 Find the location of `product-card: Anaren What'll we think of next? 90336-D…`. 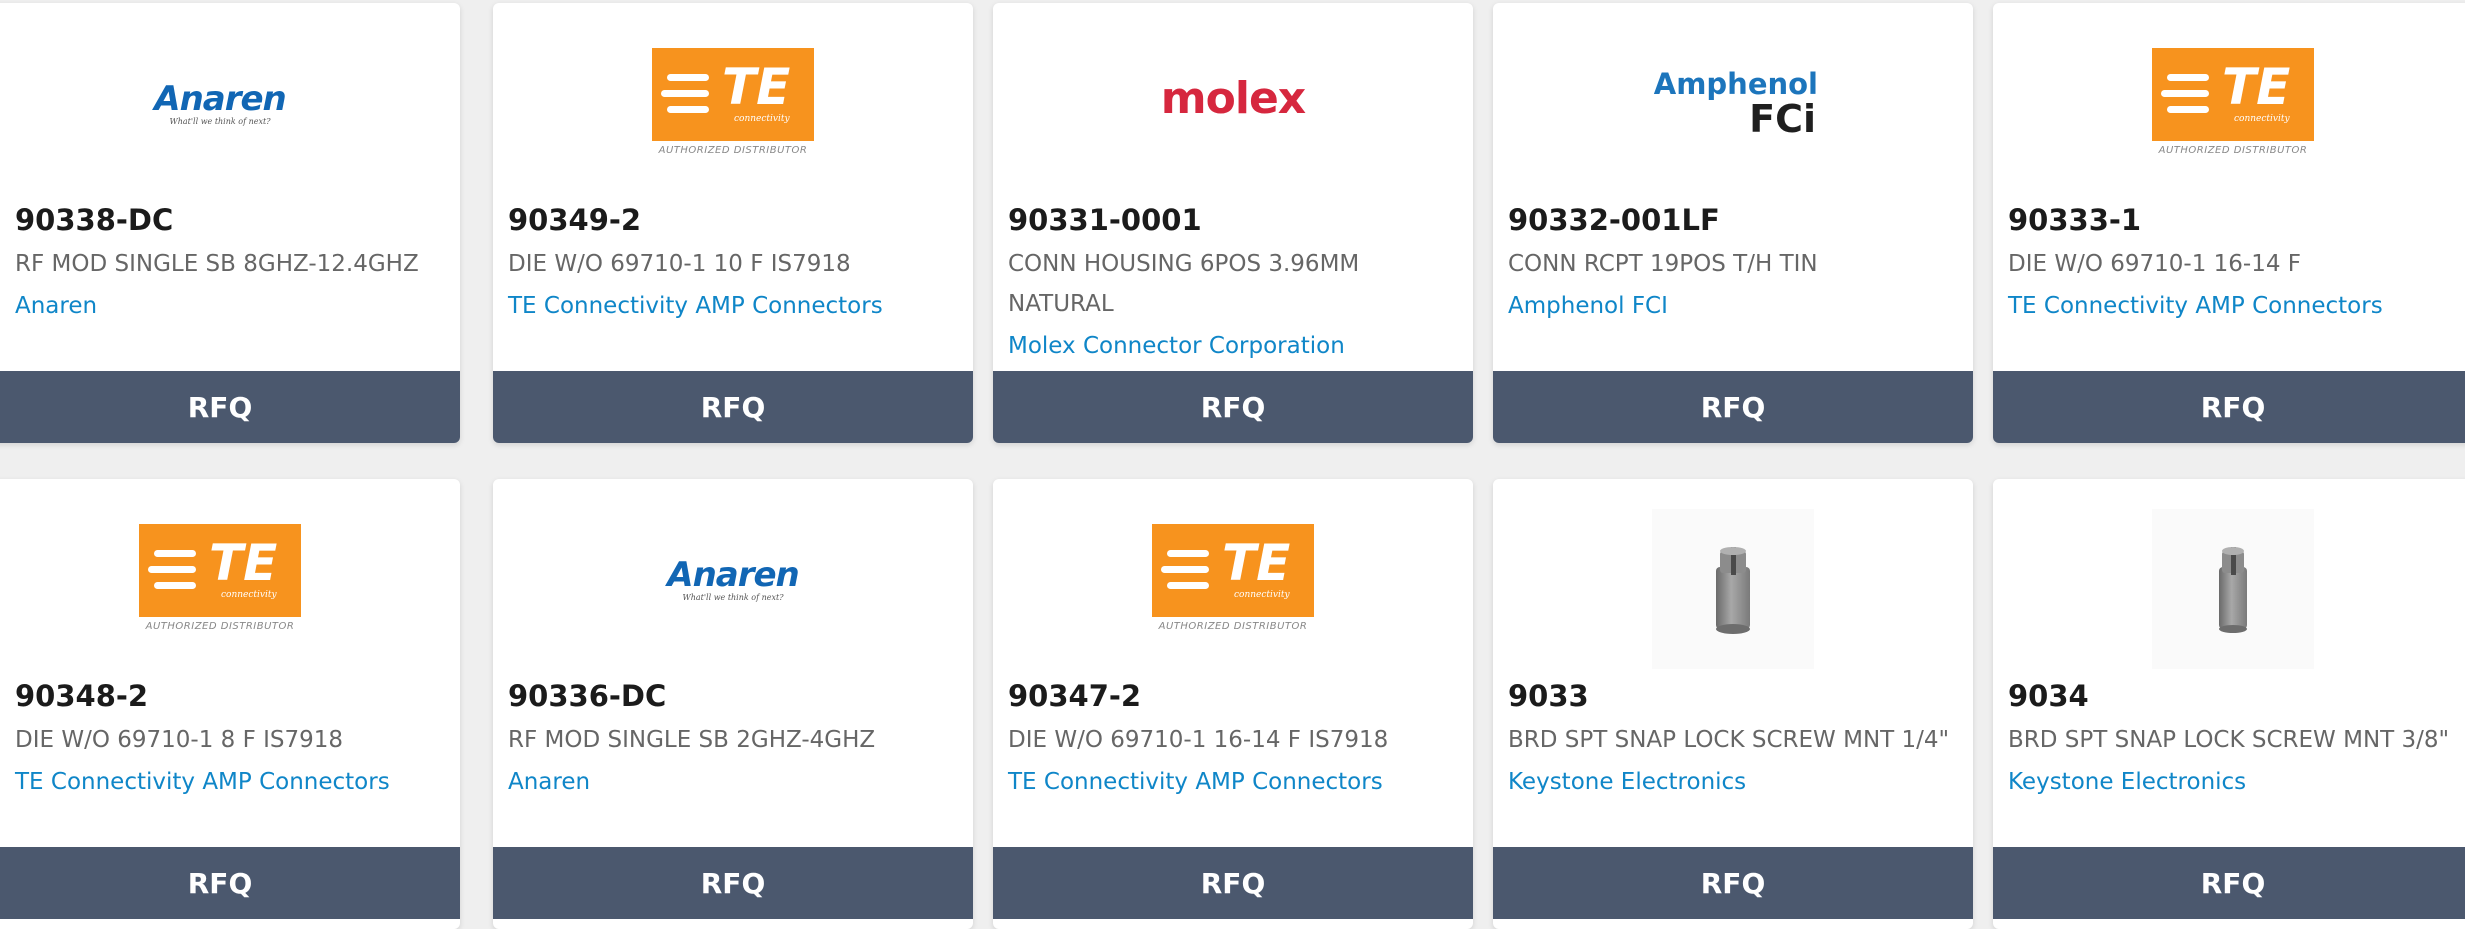

product-card: Anaren What'll we think of next? 90336-D… is located at coordinates (733, 704).